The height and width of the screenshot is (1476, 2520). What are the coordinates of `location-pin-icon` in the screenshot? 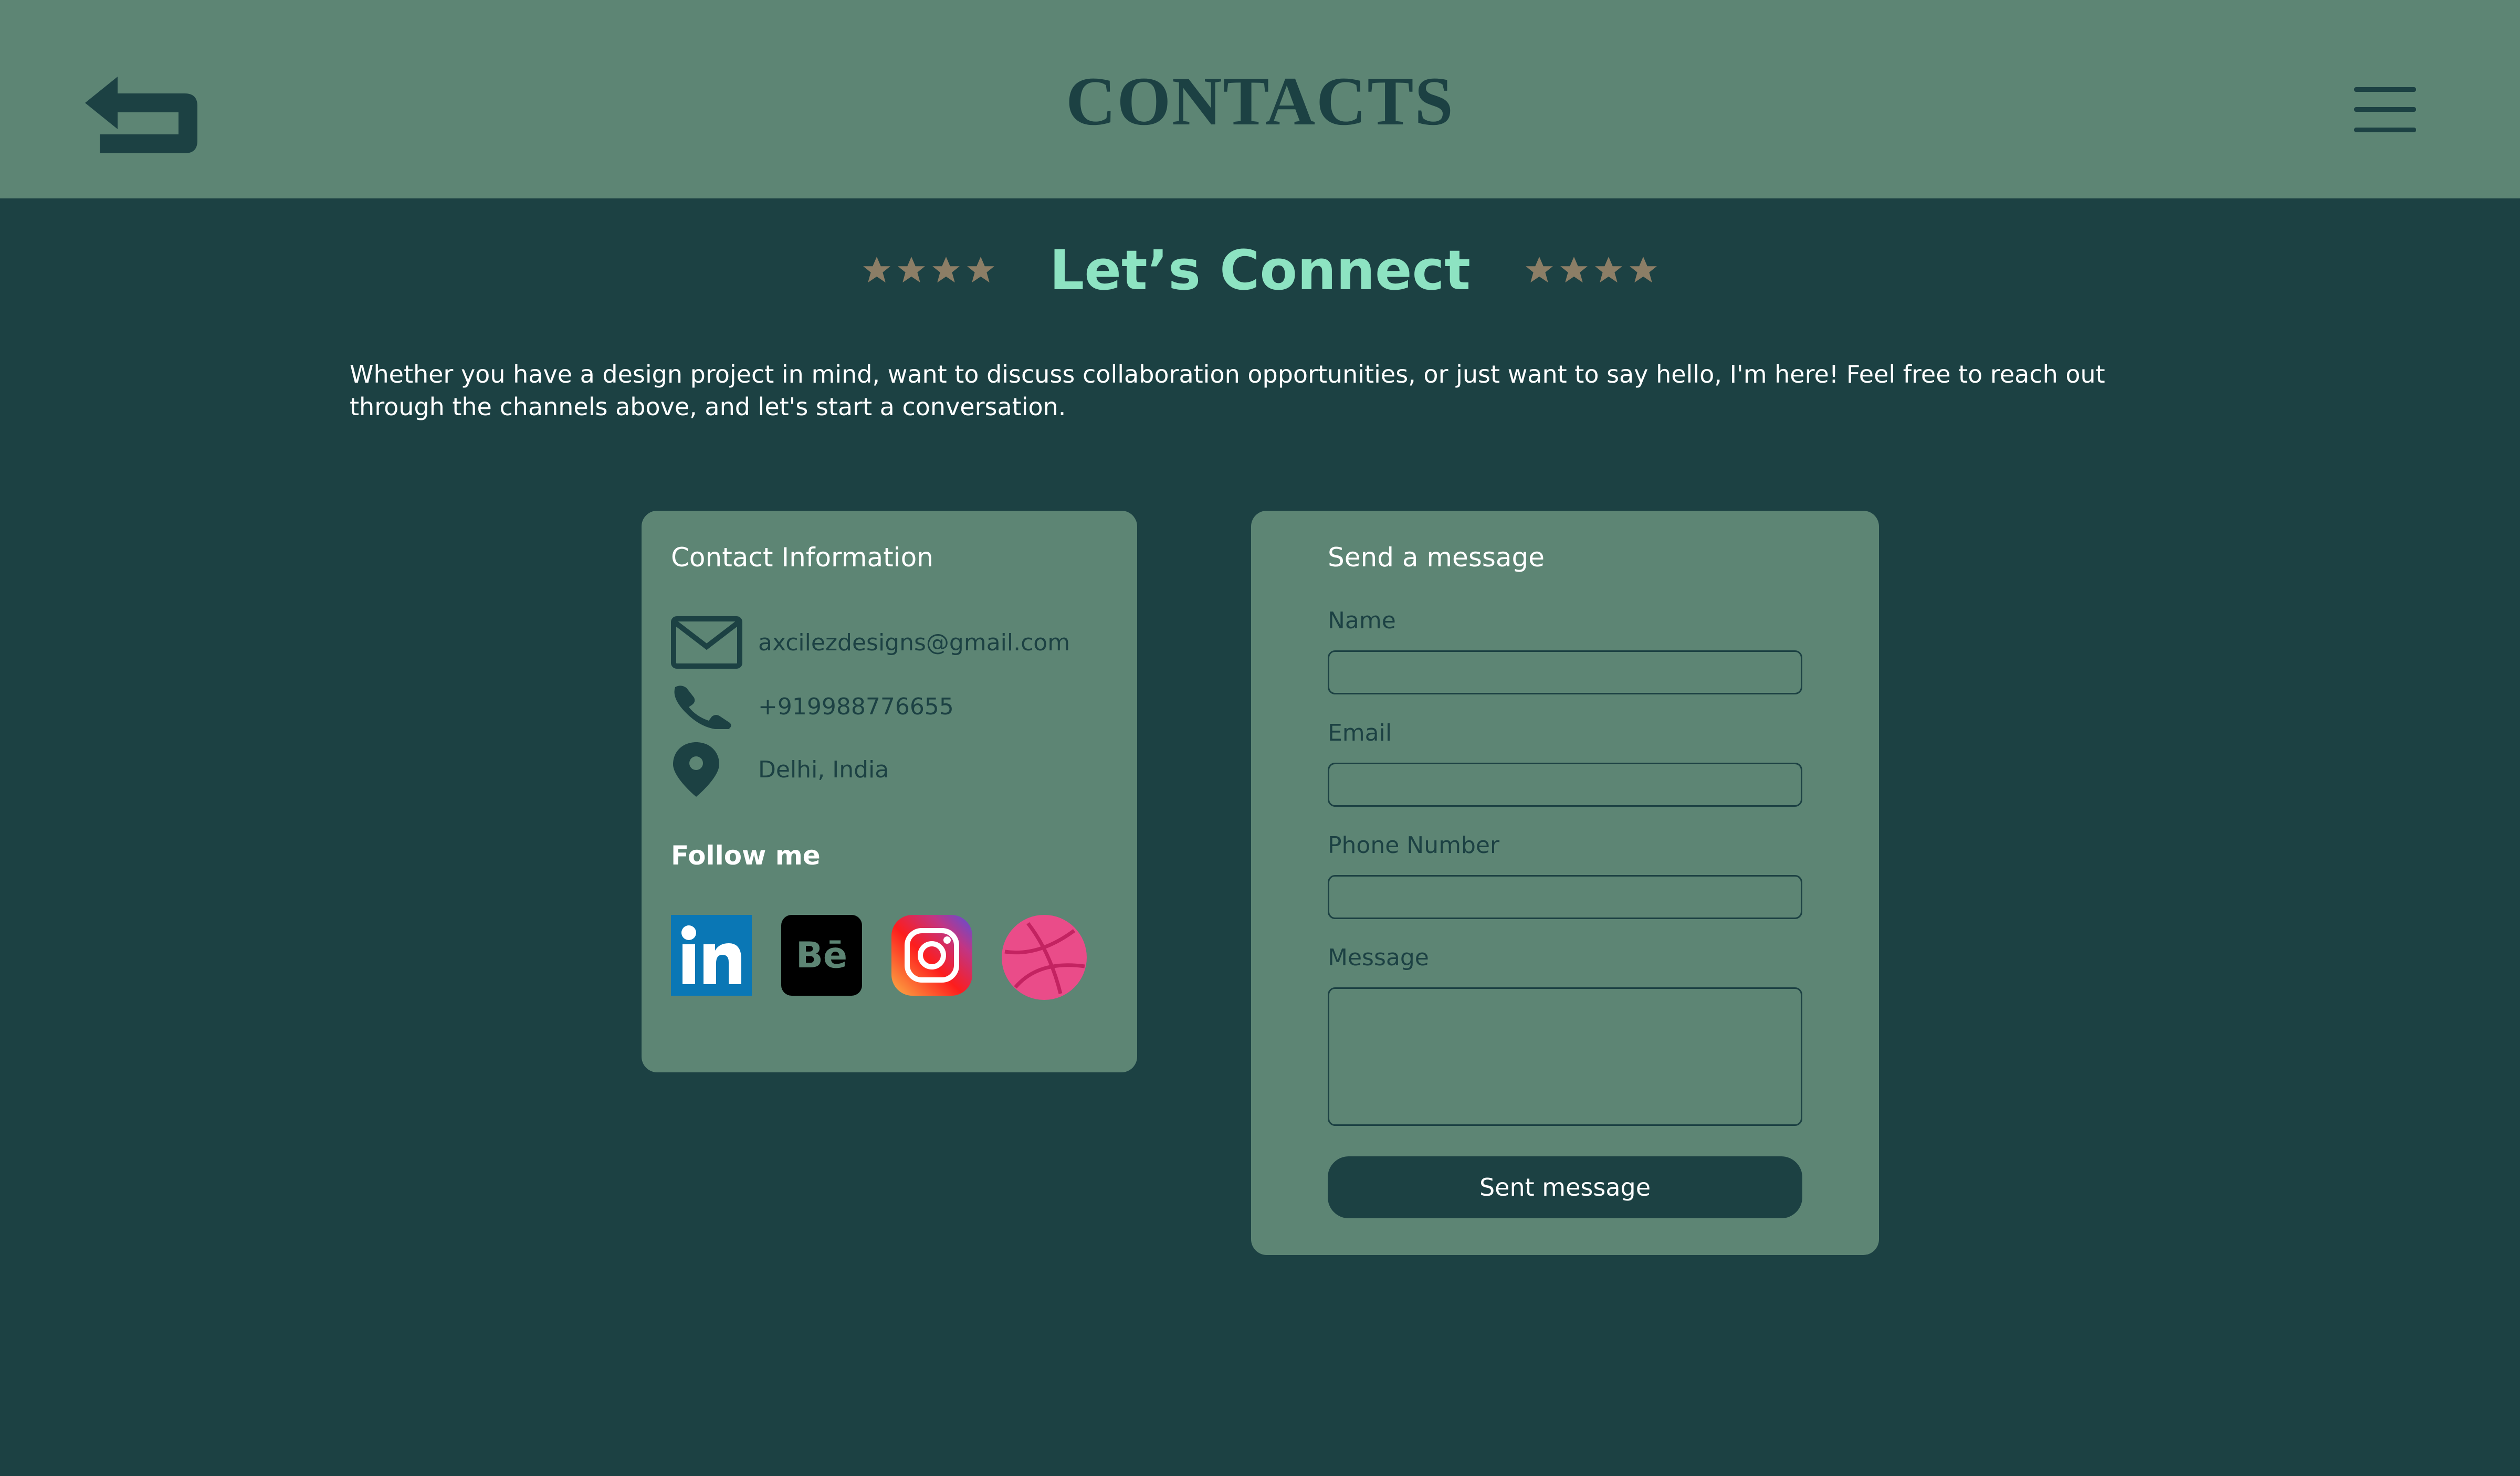 It's located at (696, 769).